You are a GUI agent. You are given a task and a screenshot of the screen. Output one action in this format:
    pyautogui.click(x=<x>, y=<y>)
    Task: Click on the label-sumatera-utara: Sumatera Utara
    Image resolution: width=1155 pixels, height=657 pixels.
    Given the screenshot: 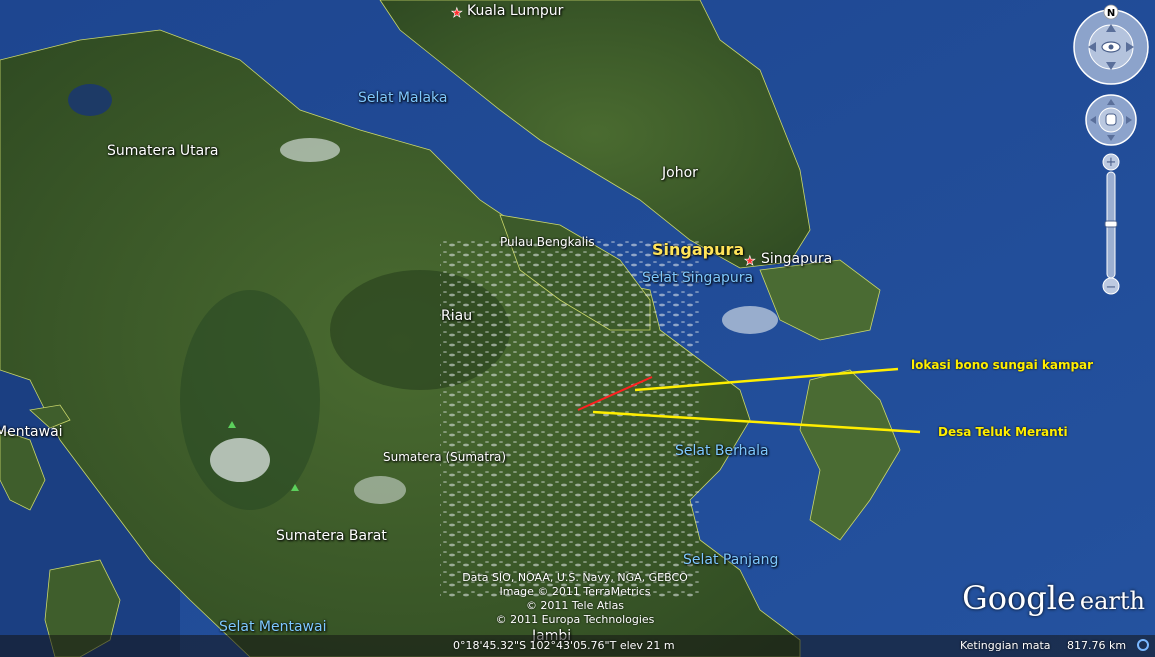 What is the action you would take?
    pyautogui.click(x=163, y=151)
    